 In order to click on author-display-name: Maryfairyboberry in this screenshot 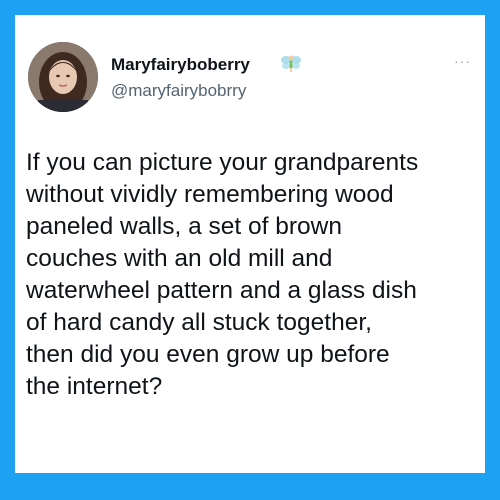, I will do `click(180, 65)`.